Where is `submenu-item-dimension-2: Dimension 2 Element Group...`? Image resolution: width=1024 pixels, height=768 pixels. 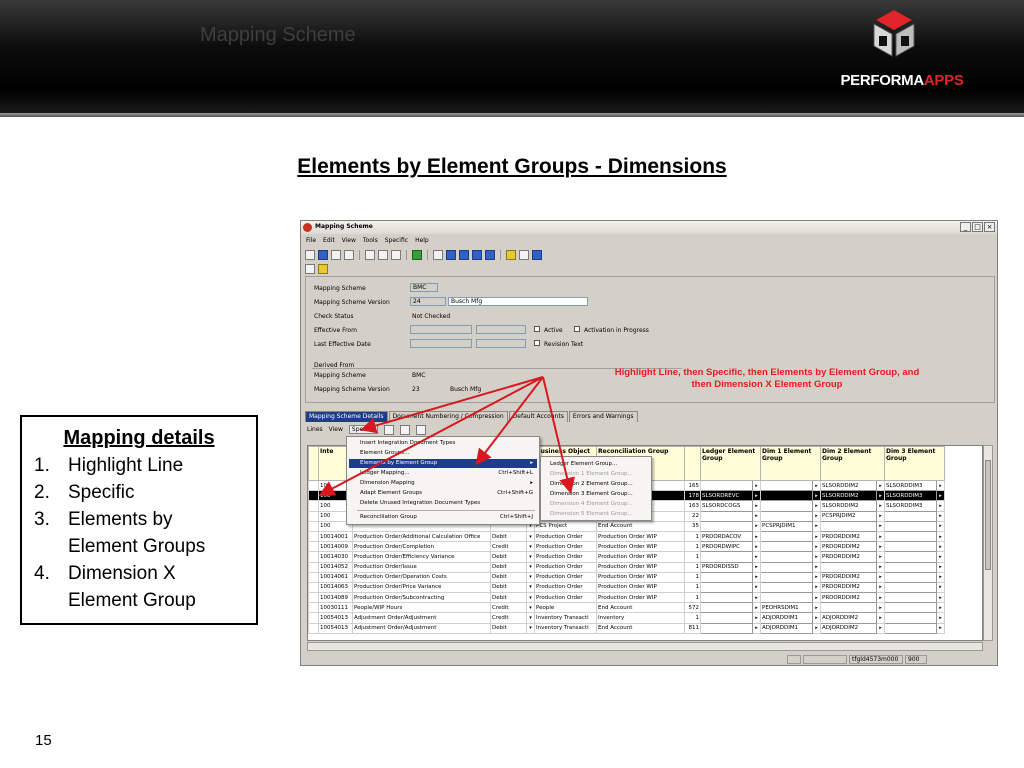
submenu-item-dimension-2: Dimension 2 Element Group... is located at coordinates (588, 484).